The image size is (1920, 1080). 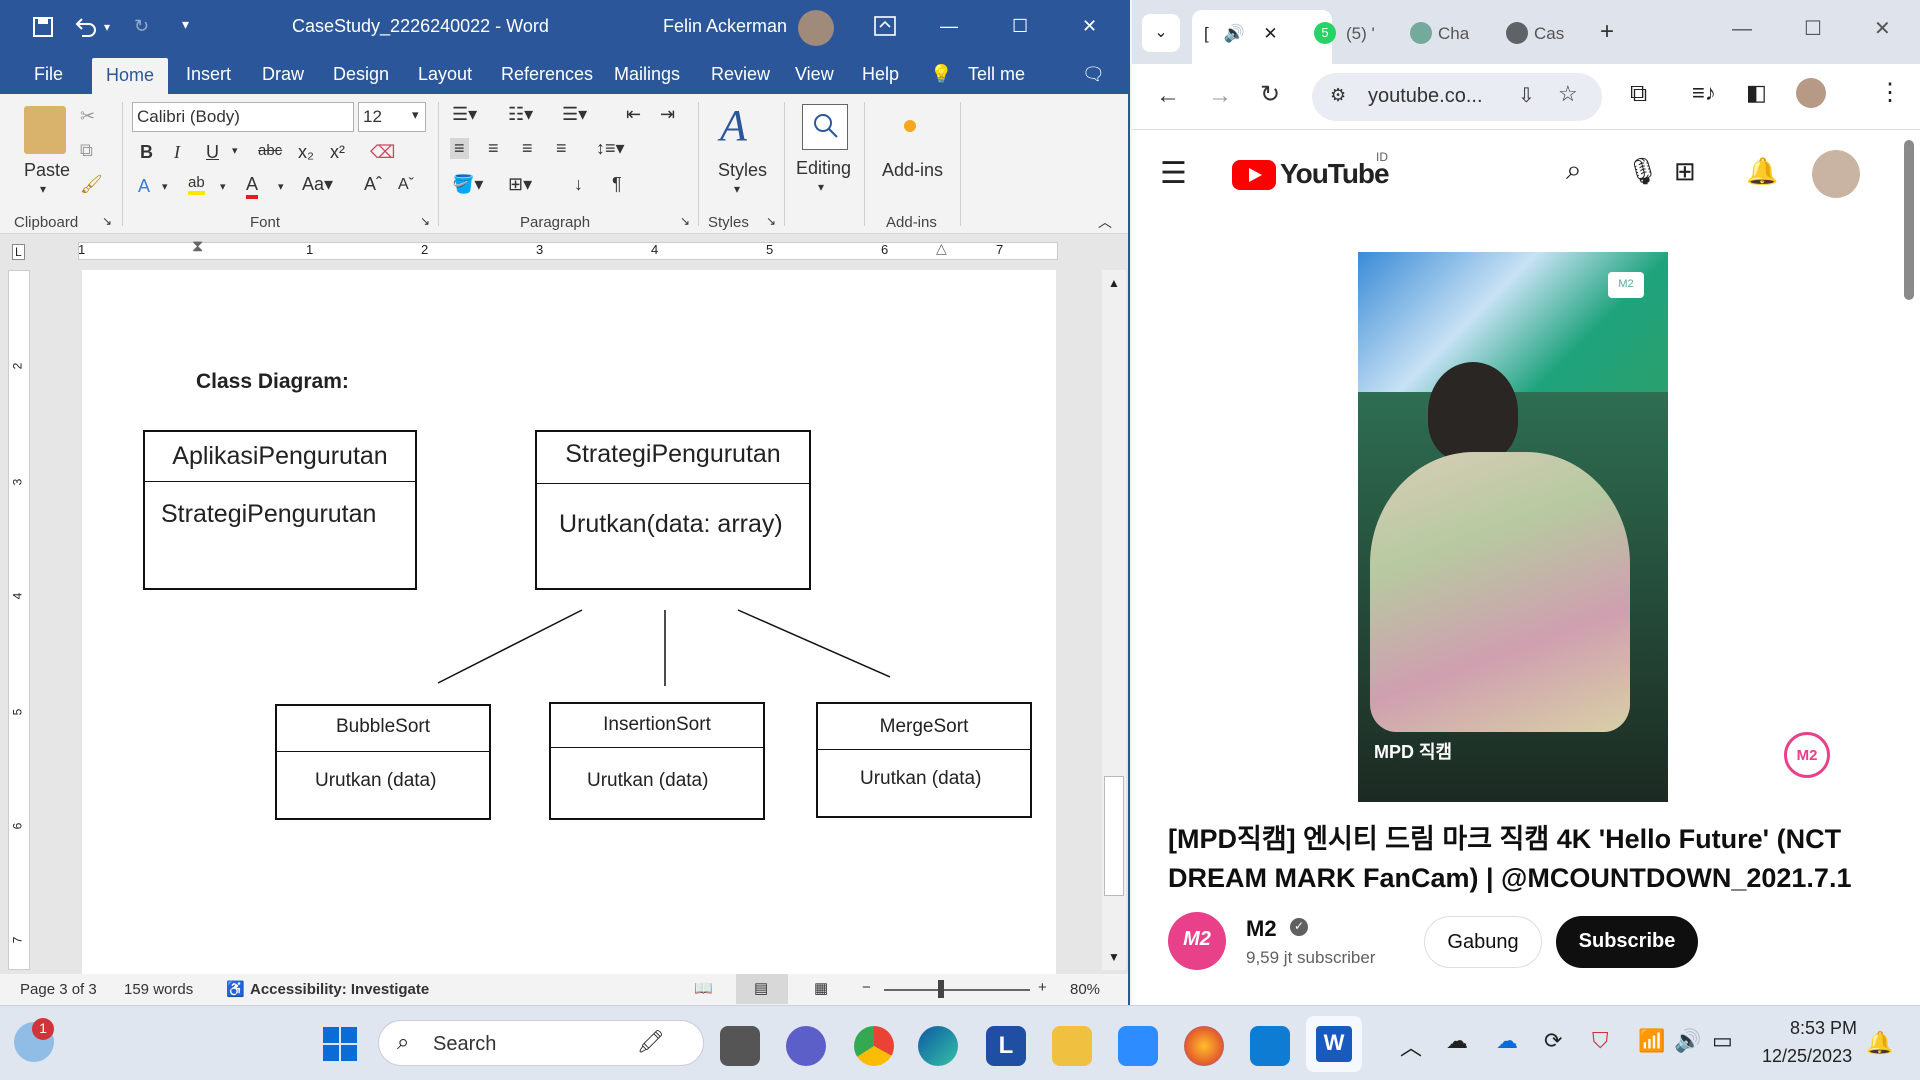 What do you see at coordinates (806, 1046) in the screenshot?
I see `chat-icon` at bounding box center [806, 1046].